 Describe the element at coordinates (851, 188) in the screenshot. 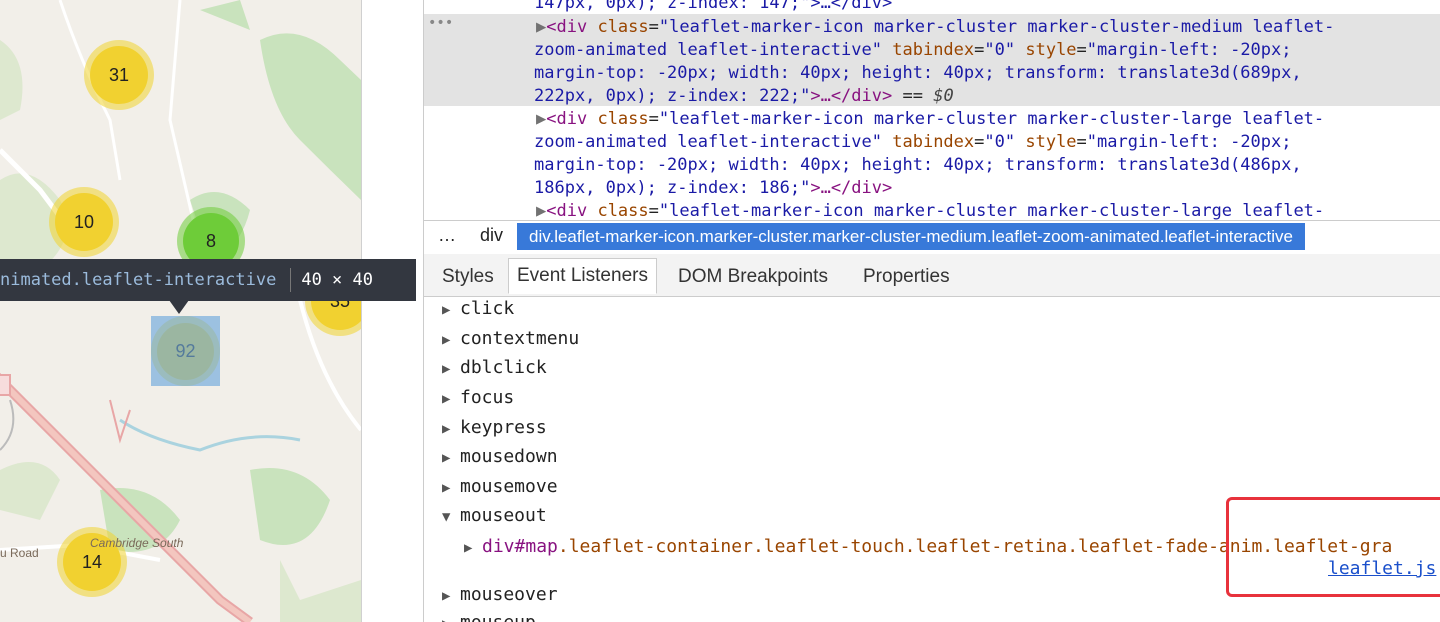

I see `tag-close: >…</div>` at that location.